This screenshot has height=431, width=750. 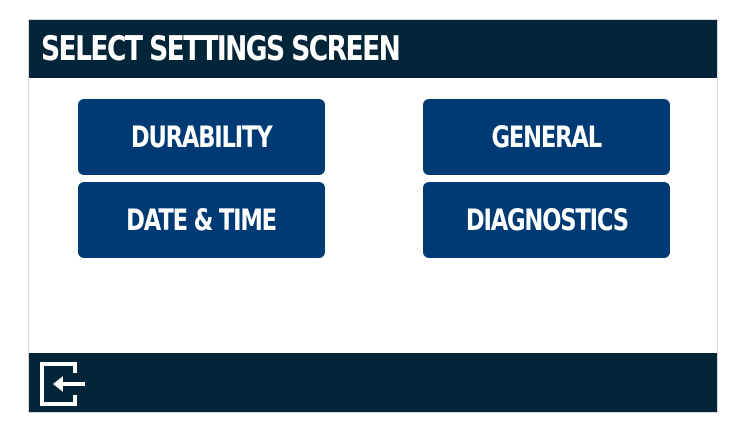 I want to click on exit-icon, so click(x=62, y=384).